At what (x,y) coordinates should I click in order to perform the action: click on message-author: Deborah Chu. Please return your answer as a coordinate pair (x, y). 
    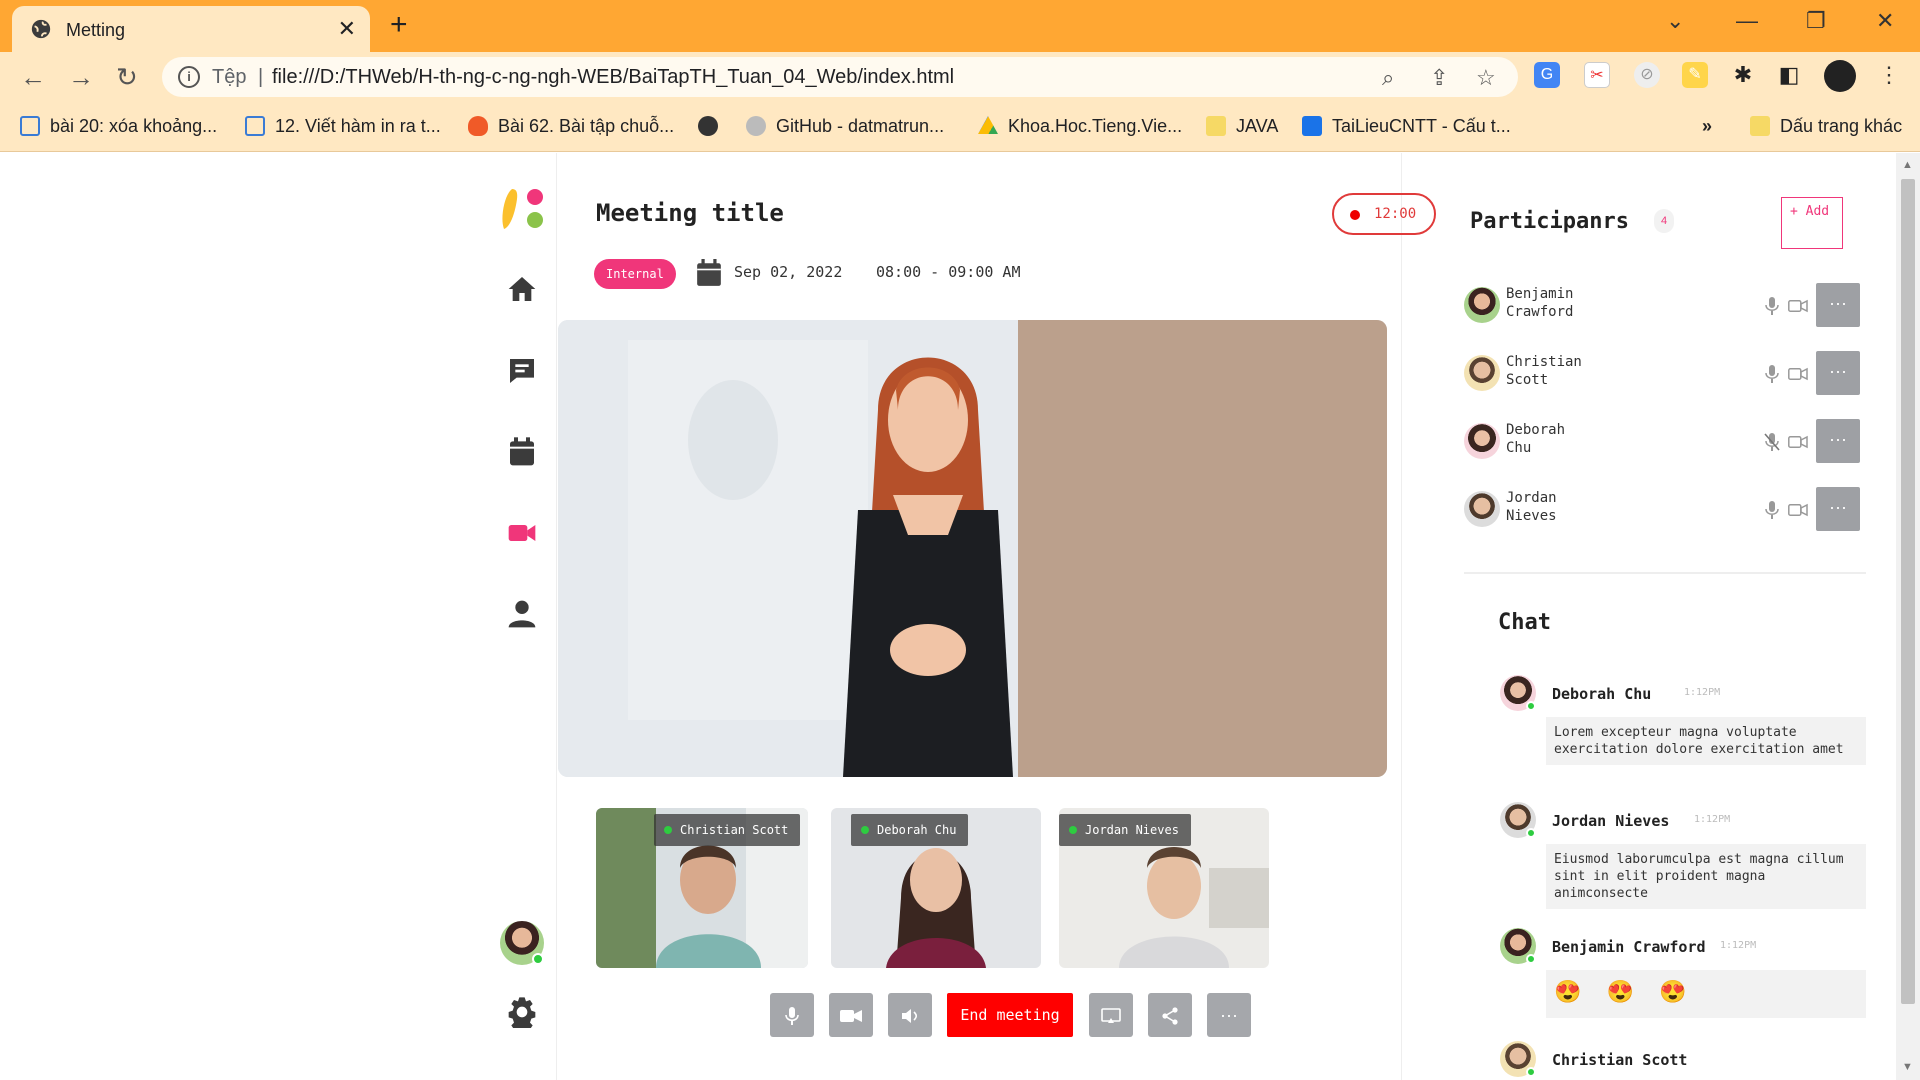
    Looking at the image, I should click on (1602, 694).